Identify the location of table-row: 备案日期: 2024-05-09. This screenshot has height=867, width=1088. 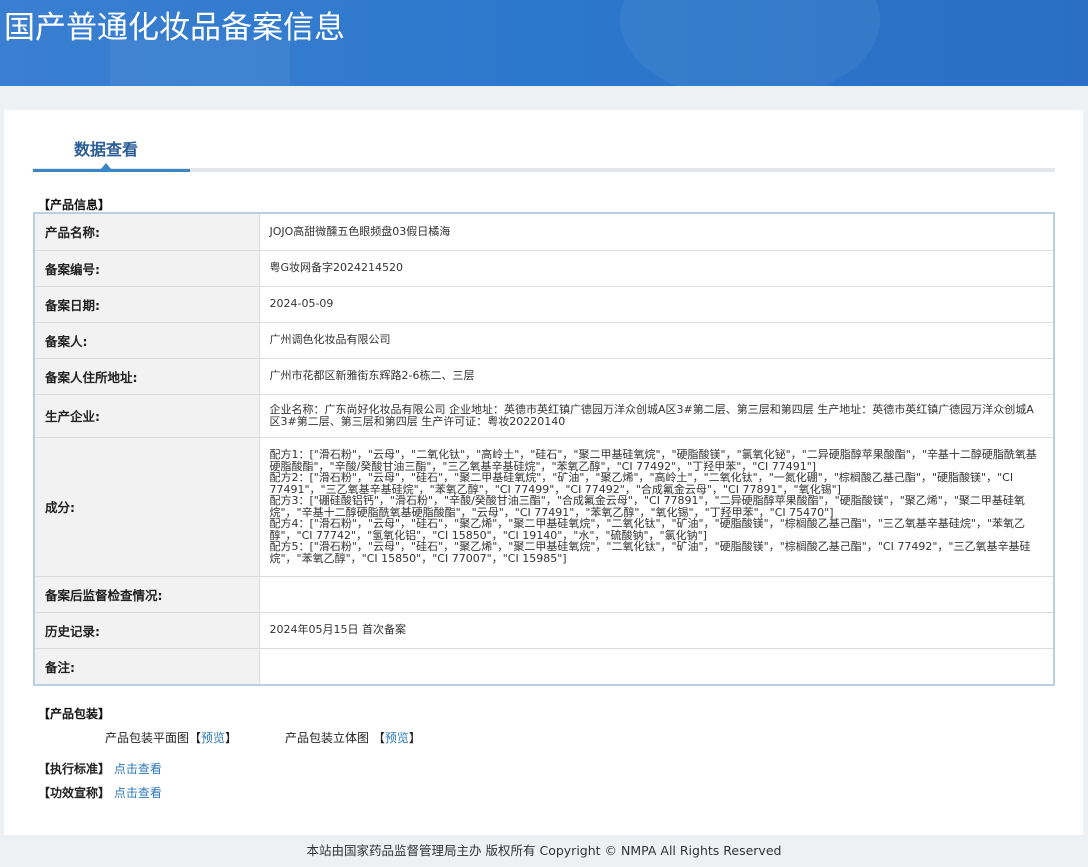
(544, 304).